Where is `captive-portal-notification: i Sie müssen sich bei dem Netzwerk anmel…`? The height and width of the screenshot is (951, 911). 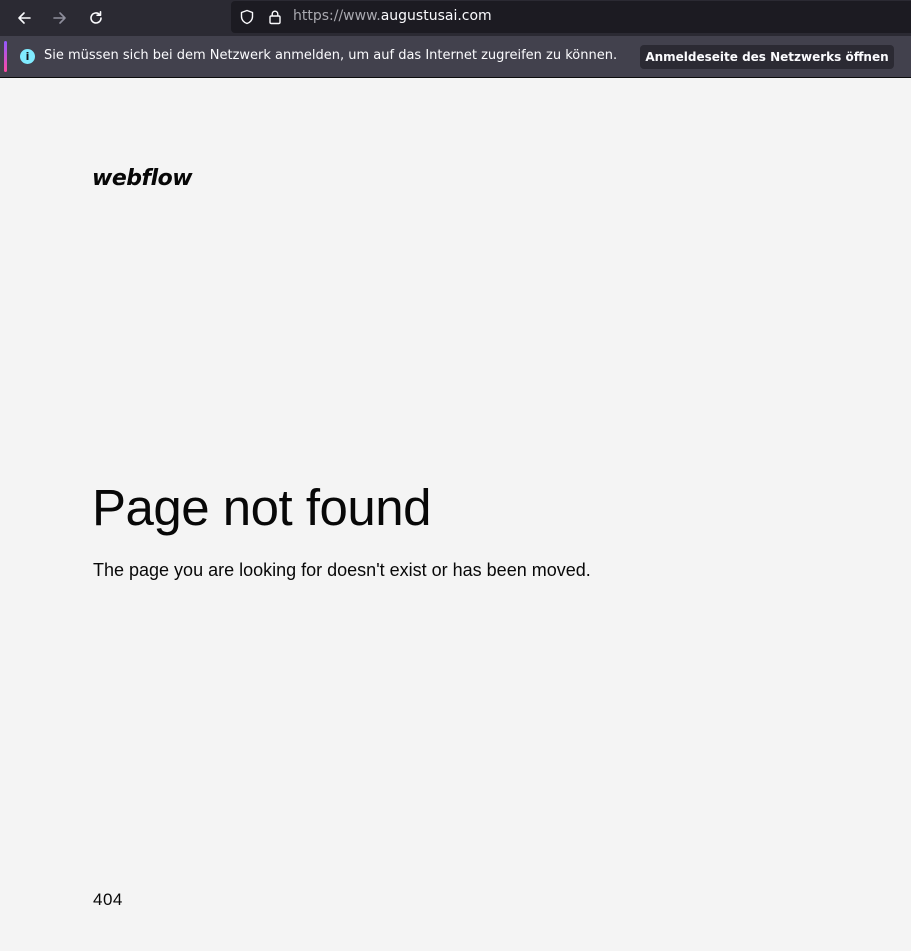
captive-portal-notification: i Sie müssen sich bei dem Netzwerk anmel… is located at coordinates (455, 57).